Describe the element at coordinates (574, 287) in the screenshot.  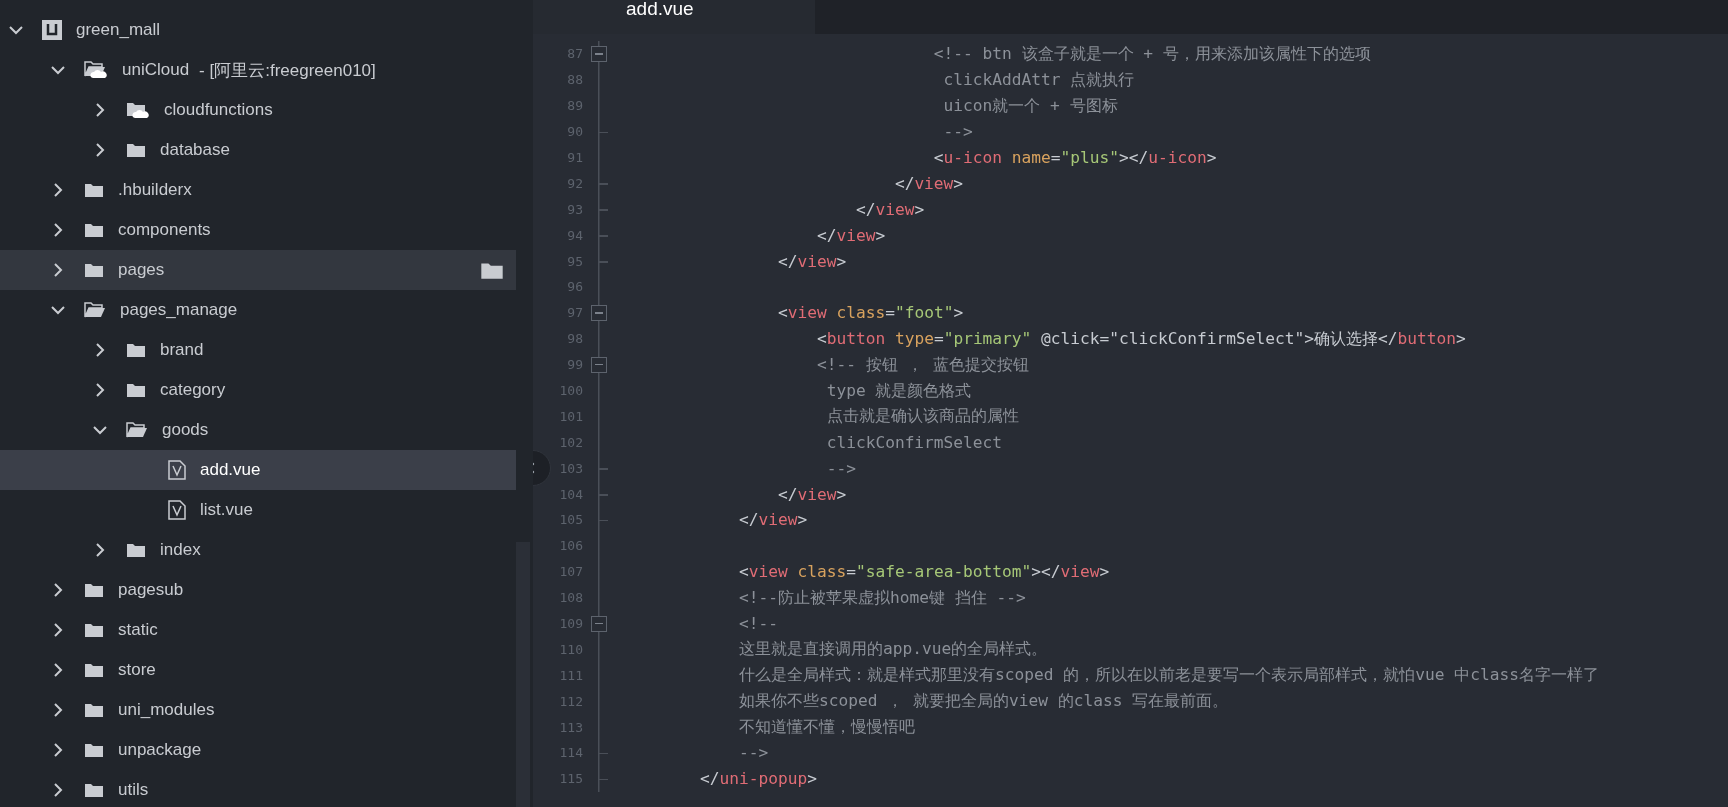
I see `line-number: 96` at that location.